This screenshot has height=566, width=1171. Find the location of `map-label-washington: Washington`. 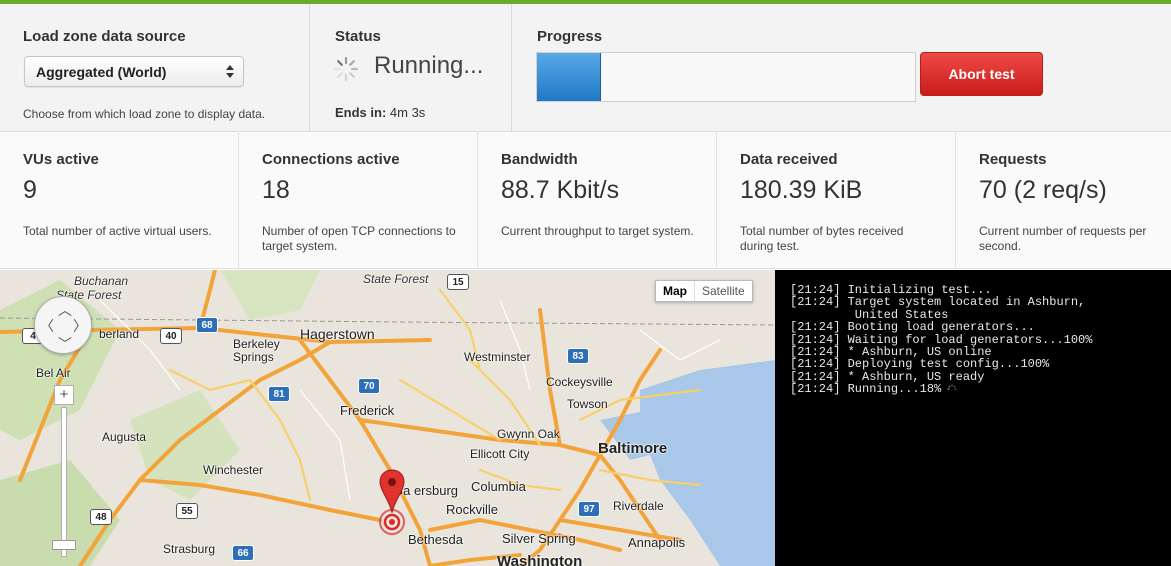

map-label-washington: Washington is located at coordinates (540, 559).